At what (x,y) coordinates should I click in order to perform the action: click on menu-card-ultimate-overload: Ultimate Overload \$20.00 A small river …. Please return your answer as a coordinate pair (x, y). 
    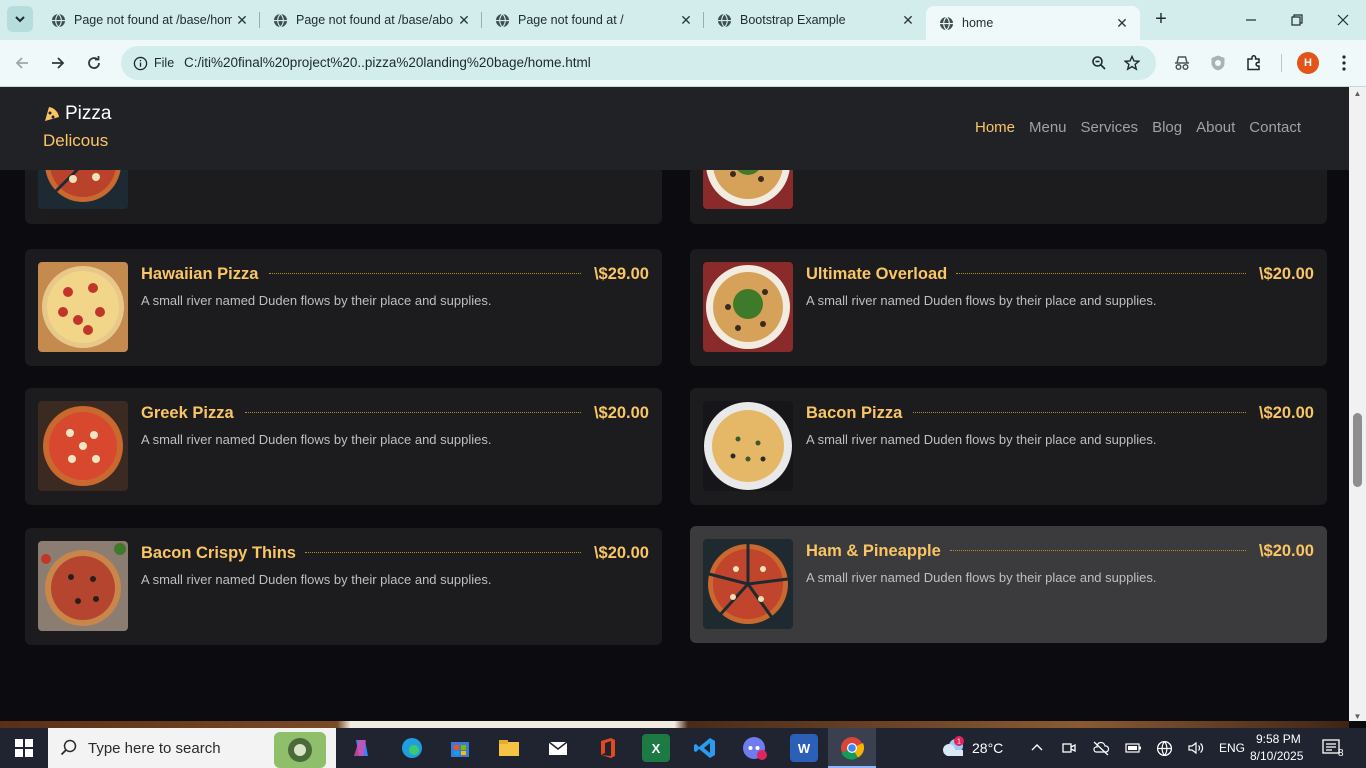
    Looking at the image, I should click on (1008, 307).